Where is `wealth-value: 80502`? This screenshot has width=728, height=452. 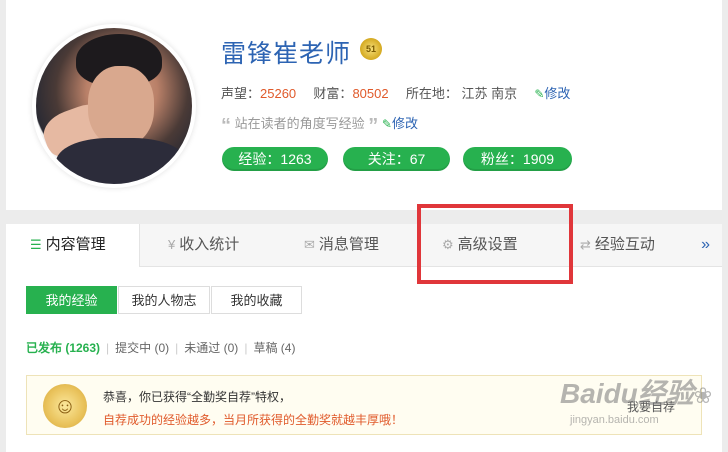 wealth-value: 80502 is located at coordinates (370, 93).